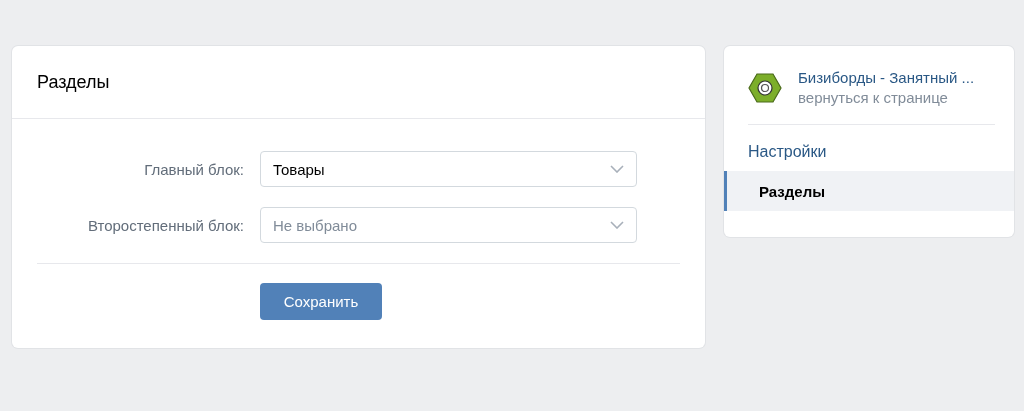  I want to click on save-button: Сохранить, so click(321, 301).